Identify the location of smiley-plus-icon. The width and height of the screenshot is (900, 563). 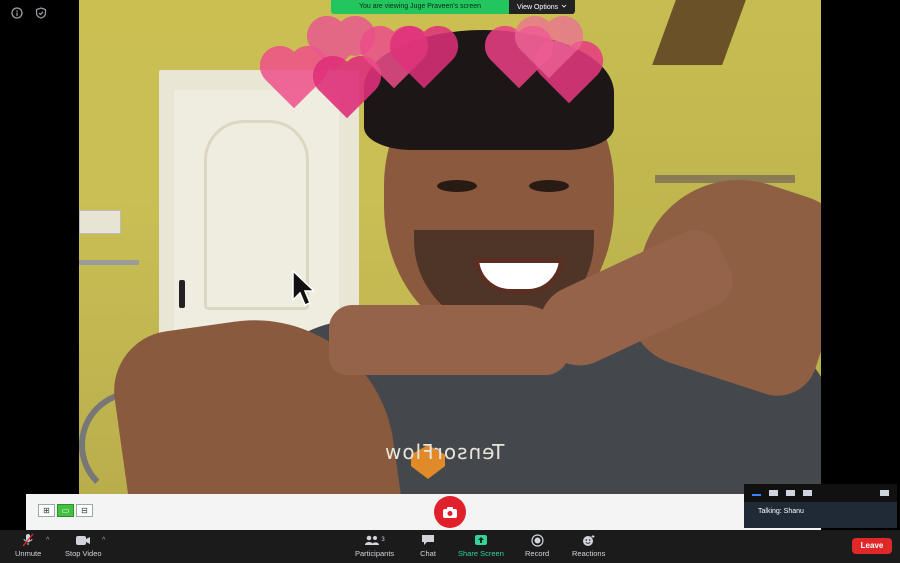
(589, 540).